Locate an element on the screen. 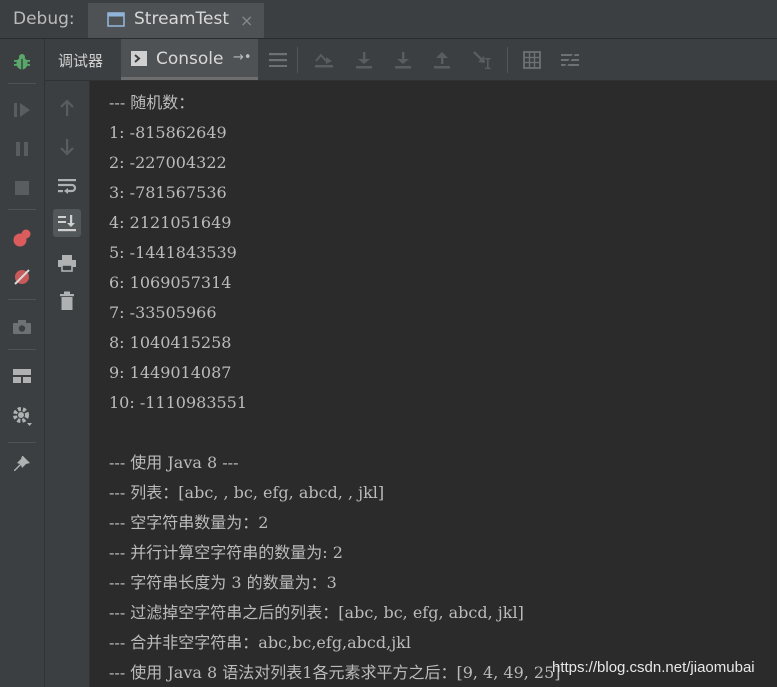 Image resolution: width=777 pixels, height=687 pixels. resume-icon is located at coordinates (22, 110).